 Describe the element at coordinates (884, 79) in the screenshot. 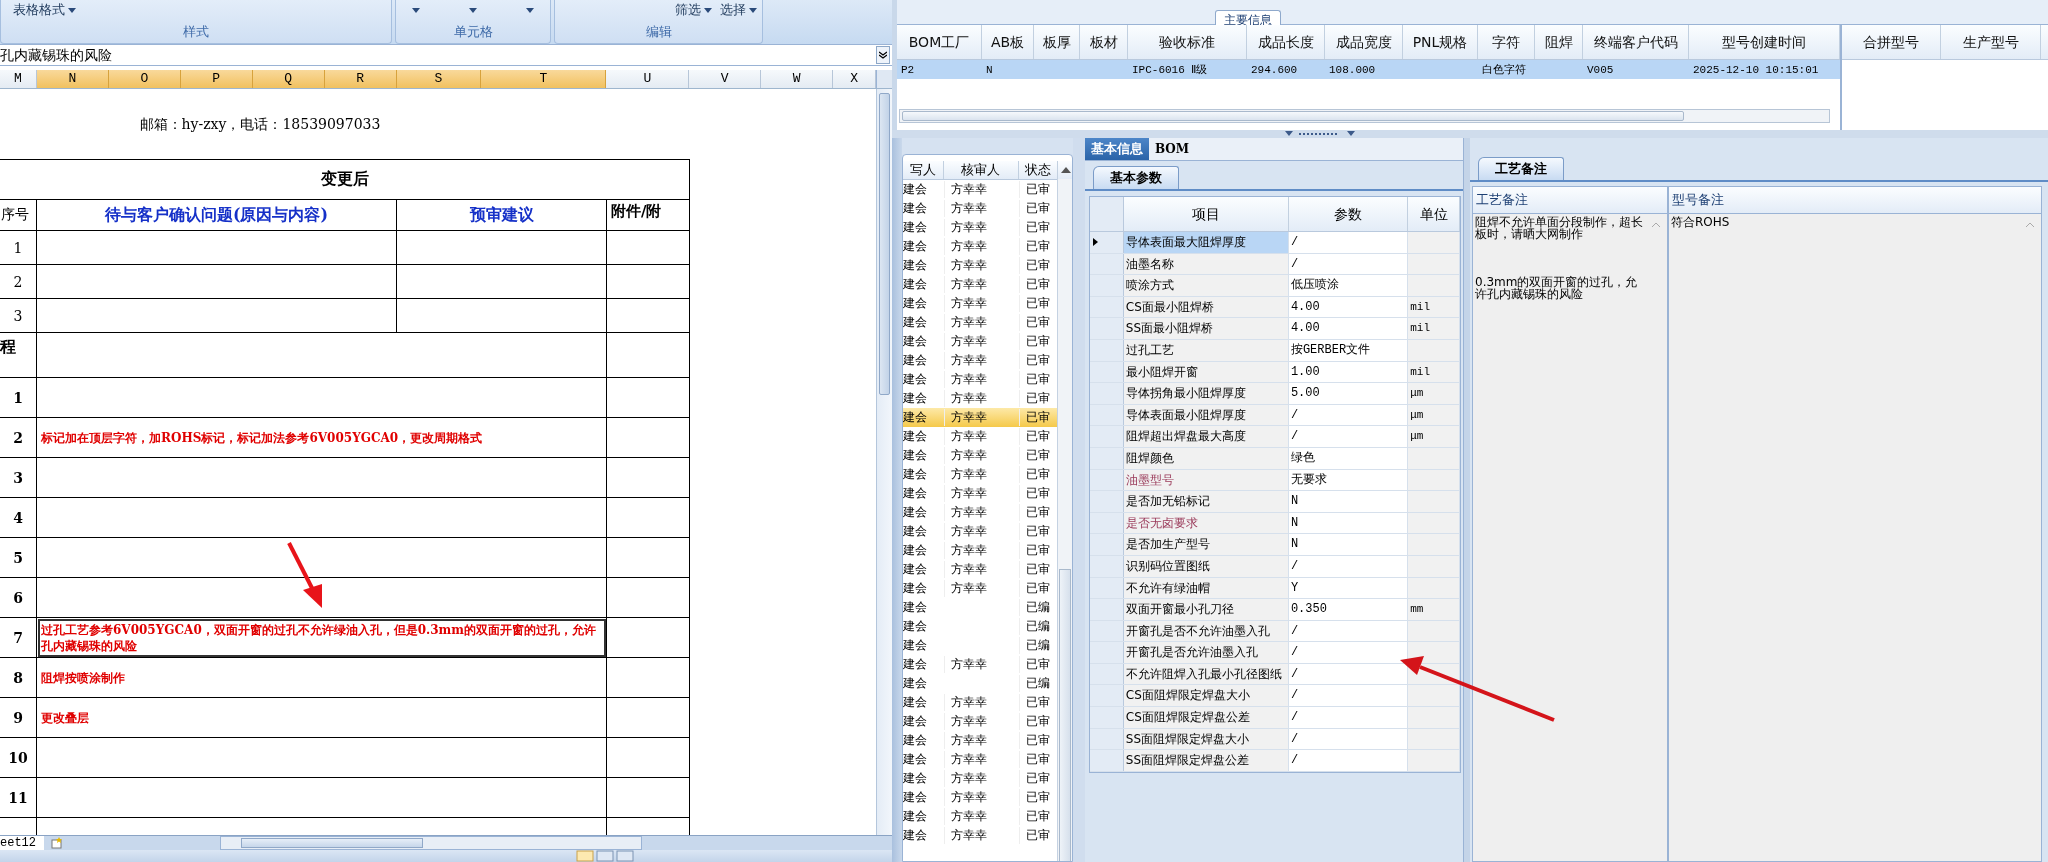

I see `scroll-button` at that location.